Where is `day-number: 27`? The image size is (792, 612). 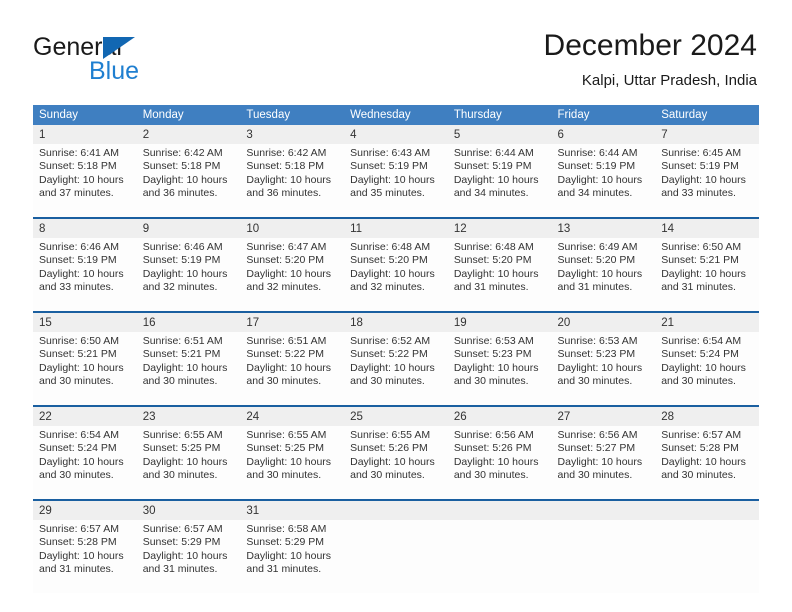
day-number: 27 is located at coordinates (603, 416).